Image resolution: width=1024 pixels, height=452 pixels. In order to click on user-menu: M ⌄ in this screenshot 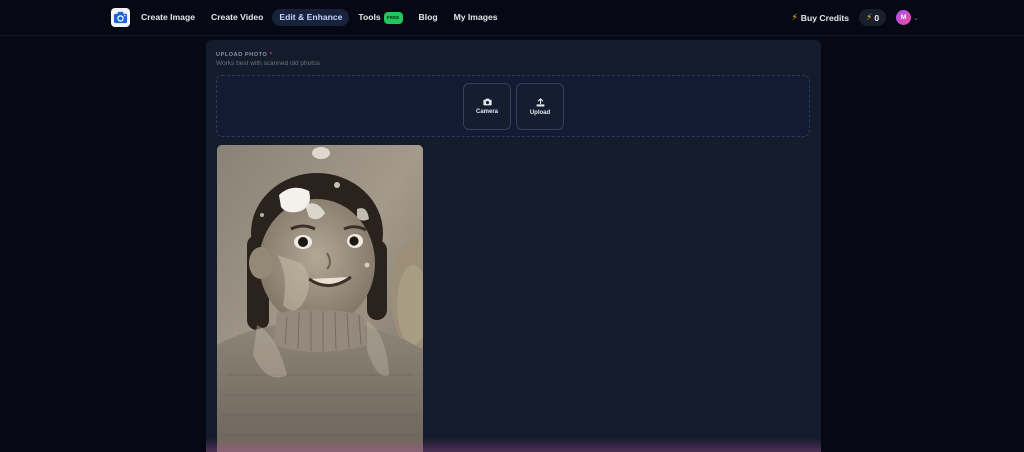, I will do `click(907, 17)`.